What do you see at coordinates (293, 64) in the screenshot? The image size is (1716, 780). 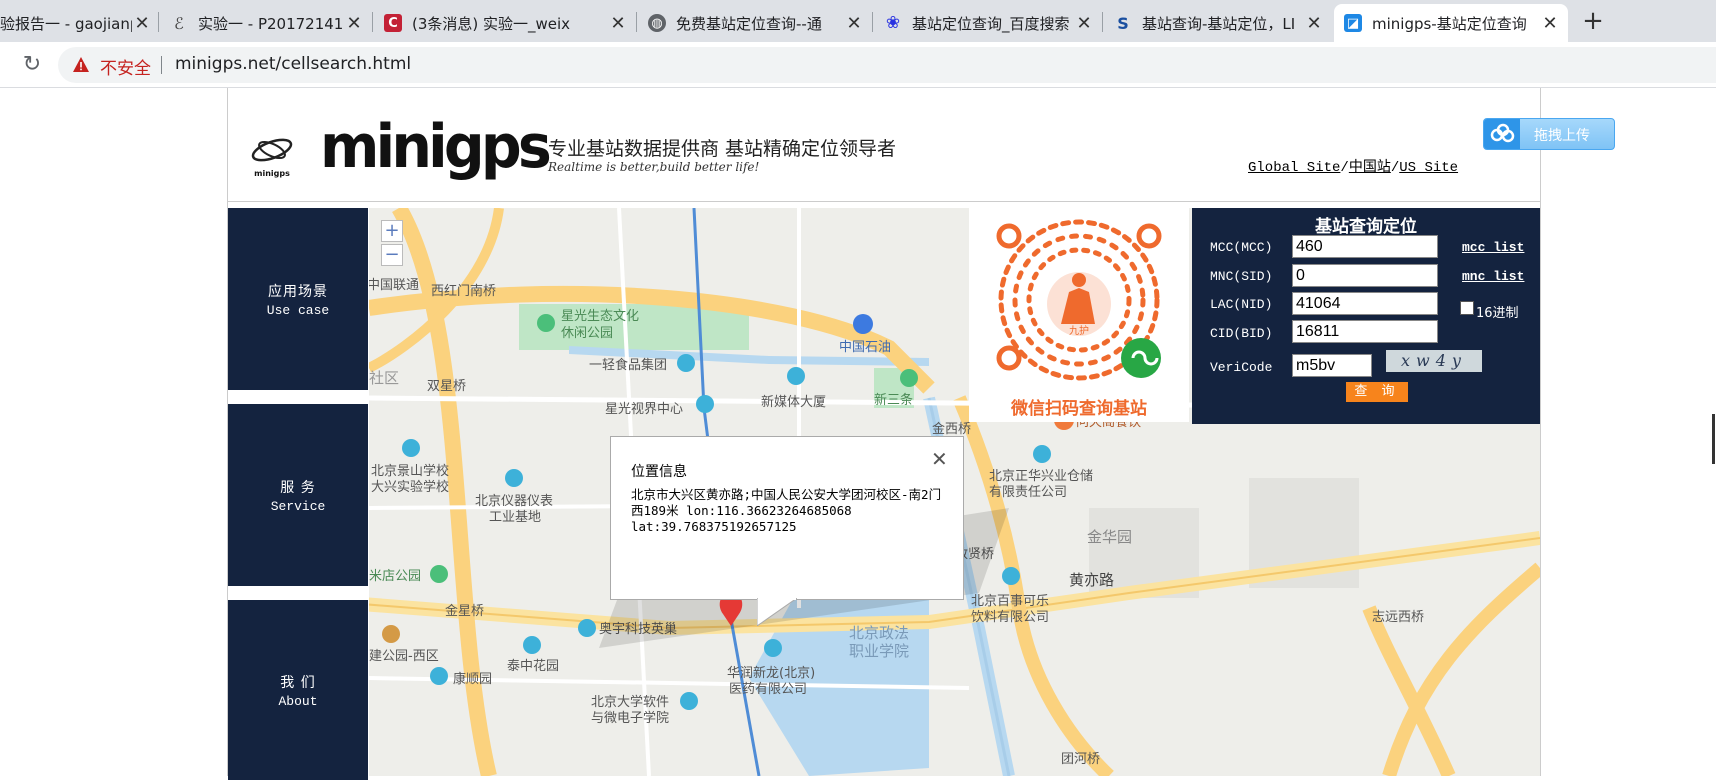 I see `url-text: minigps.net/cellsearch.html` at bounding box center [293, 64].